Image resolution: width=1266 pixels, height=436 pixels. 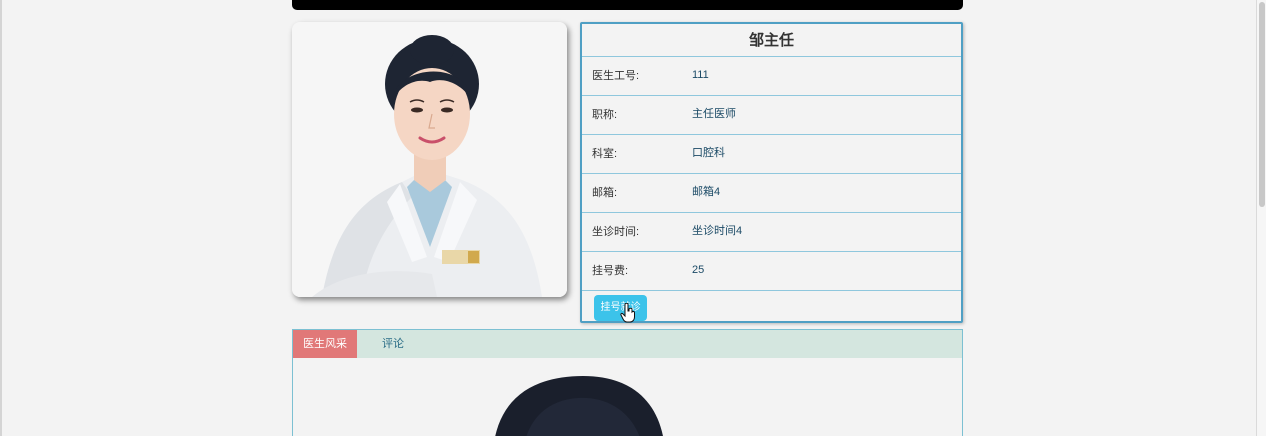 I want to click on info-row-fee: 挂号费: 25, so click(x=771, y=271).